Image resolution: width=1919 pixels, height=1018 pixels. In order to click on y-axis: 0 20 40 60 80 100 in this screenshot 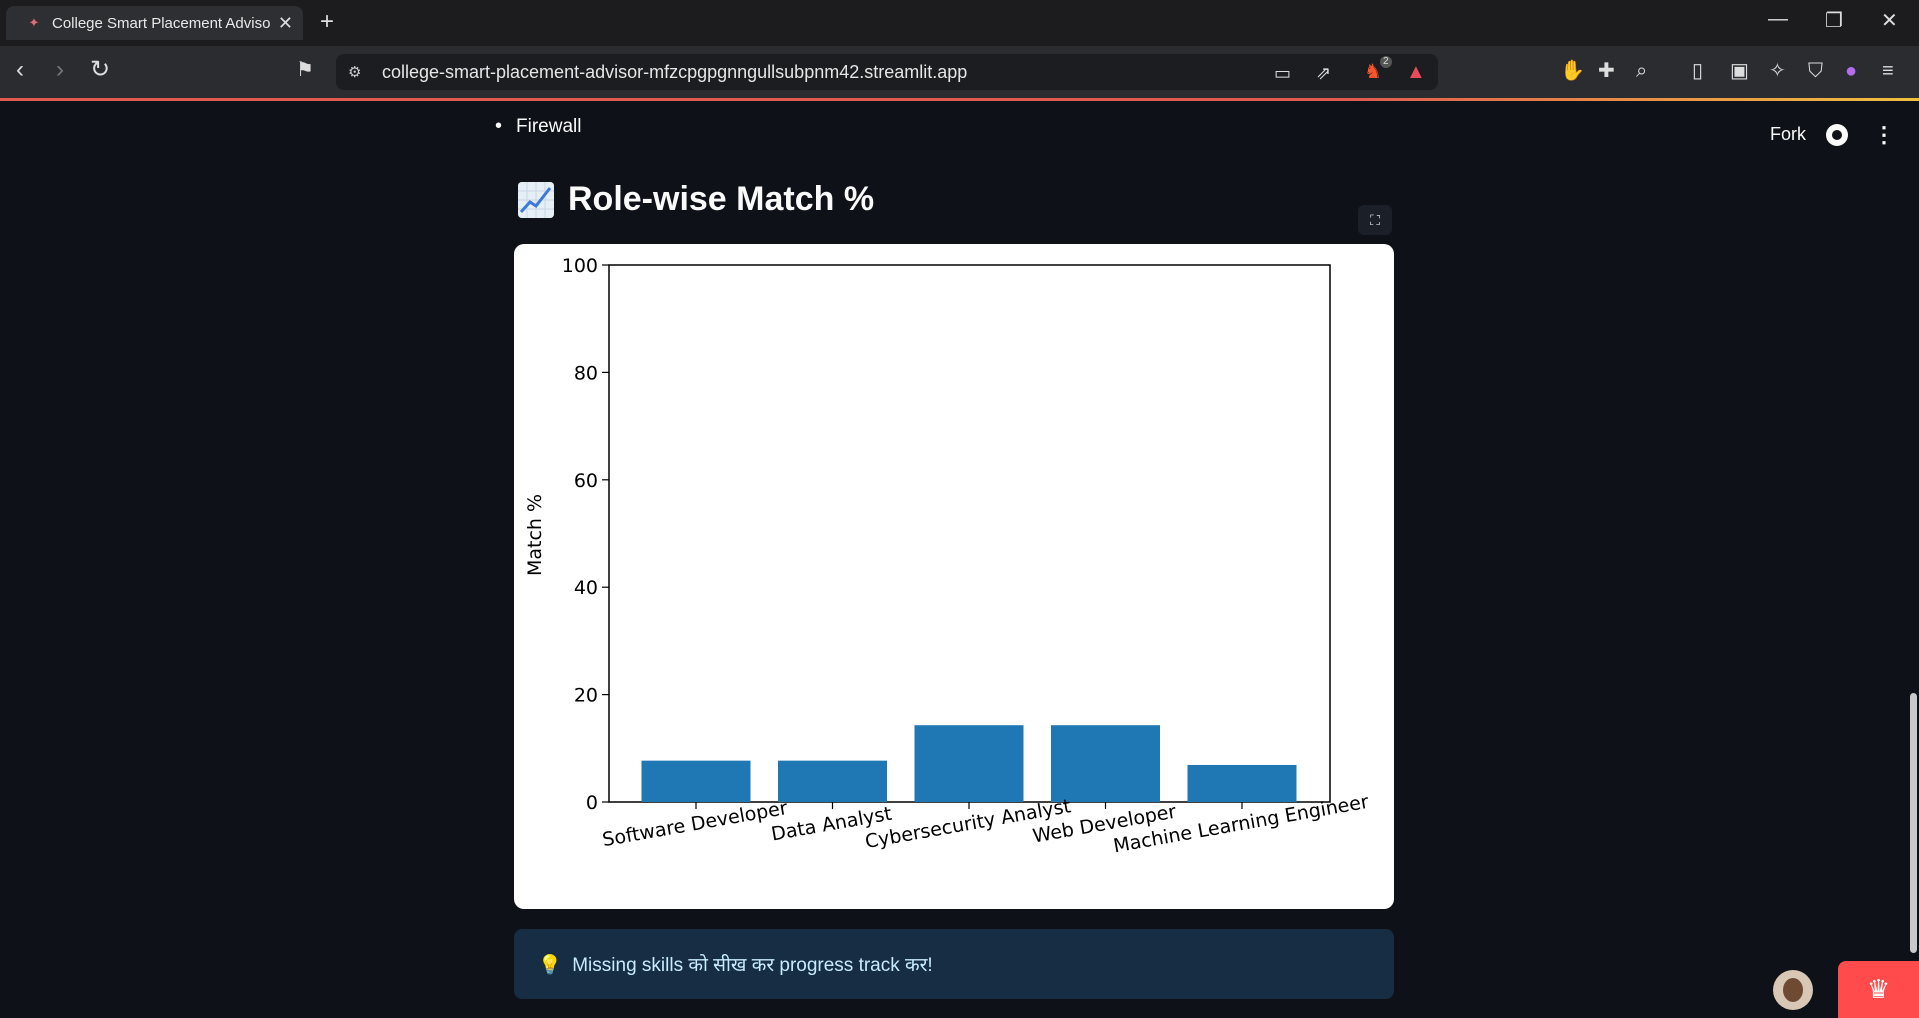, I will do `click(585, 534)`.